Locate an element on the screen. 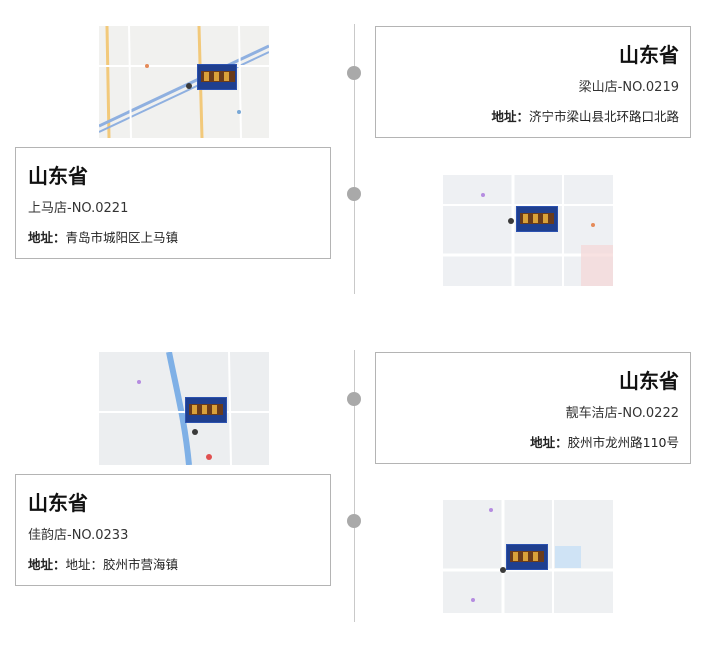 The image size is (716, 646). store-card: 山东省 靓车洁店-NO.0222 地址：胶州市龙州路110号 is located at coordinates (533, 408).